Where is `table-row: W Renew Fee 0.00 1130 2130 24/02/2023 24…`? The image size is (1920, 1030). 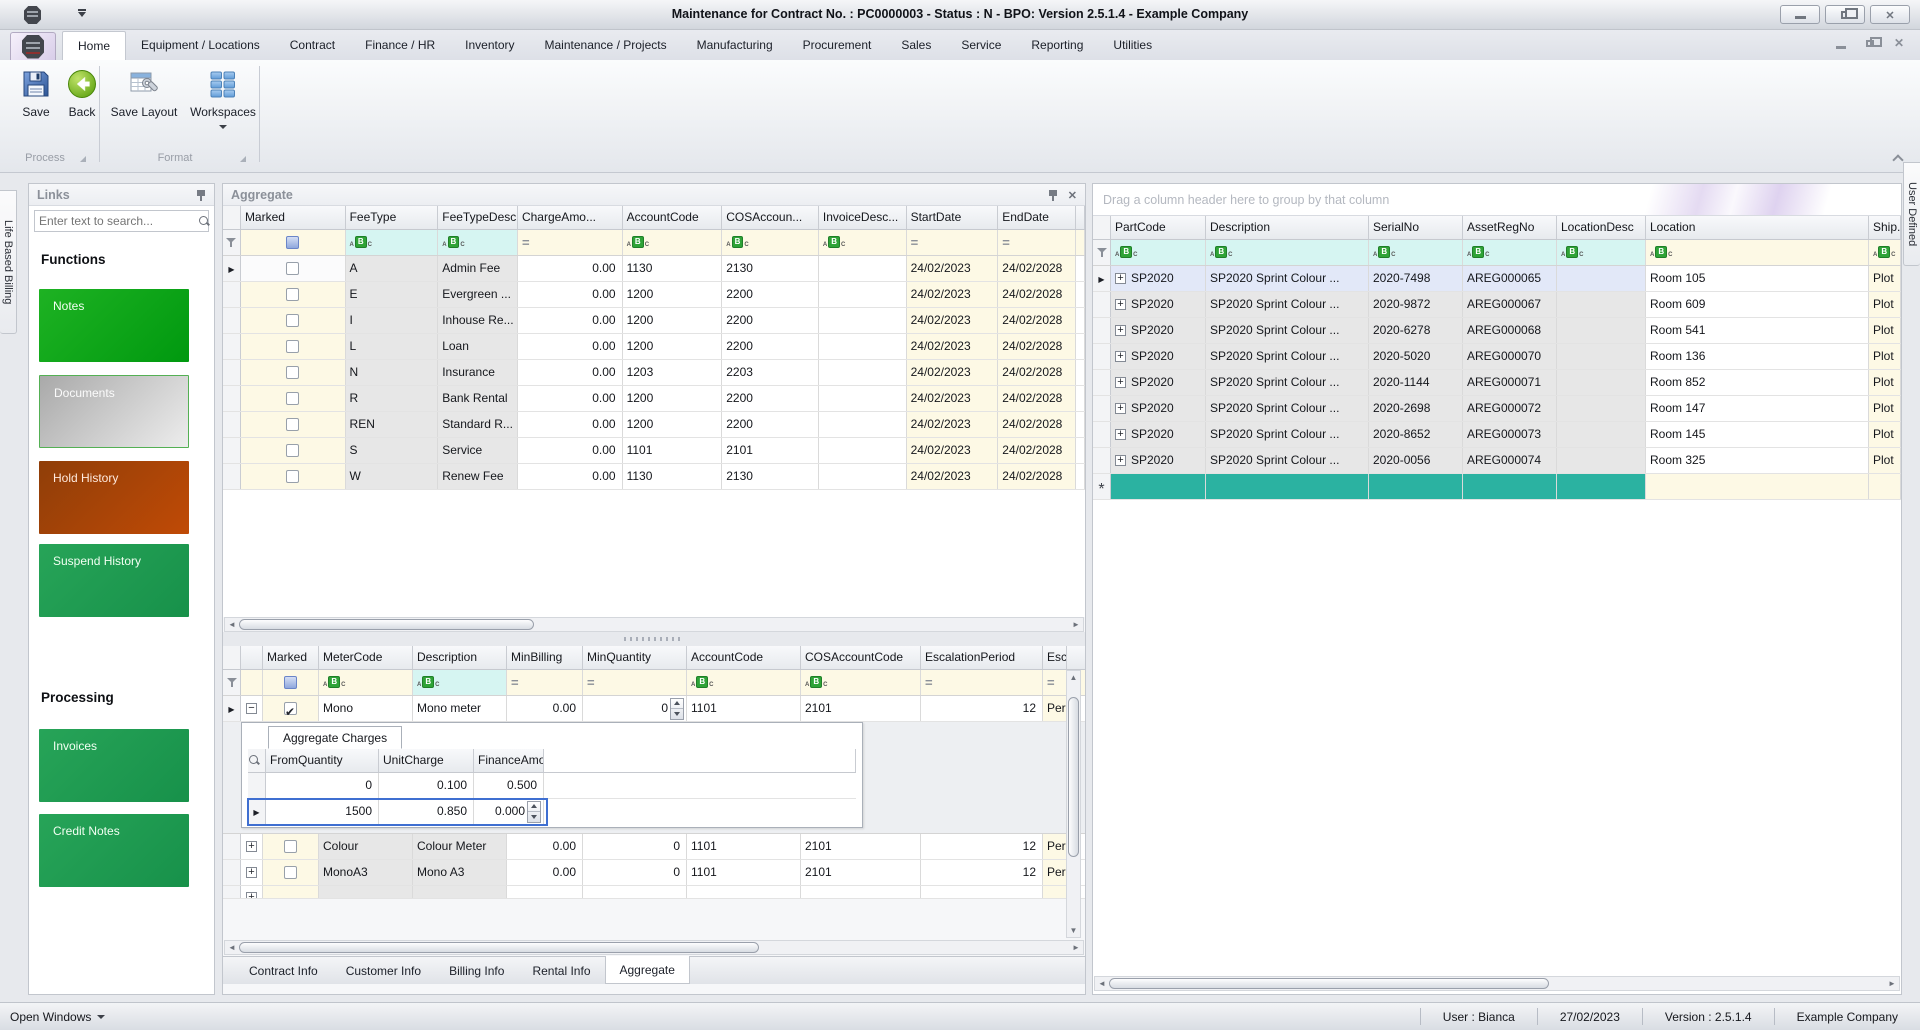
table-row: W Renew Fee 0.00 1130 2130 24/02/2023 24… is located at coordinates (654, 477).